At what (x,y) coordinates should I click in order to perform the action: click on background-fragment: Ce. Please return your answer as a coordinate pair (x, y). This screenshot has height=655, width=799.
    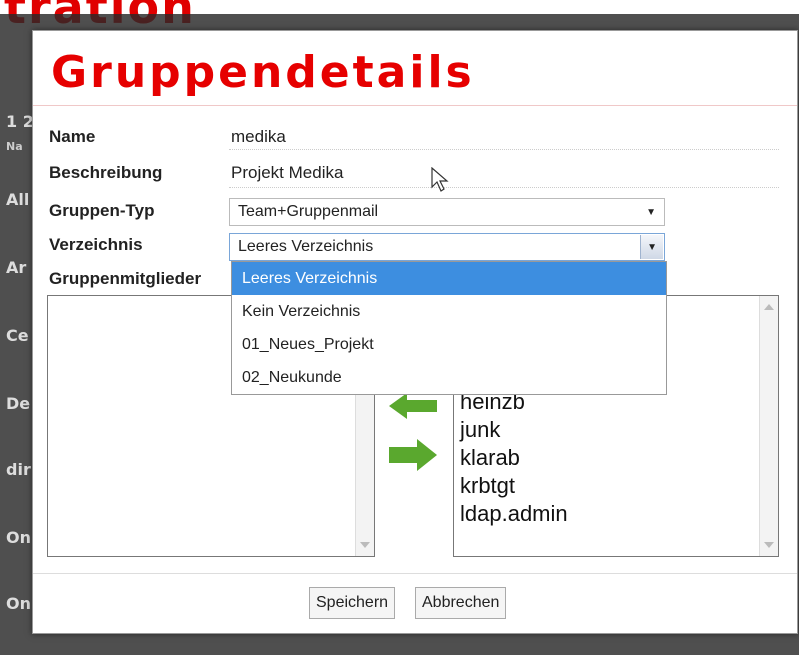
    Looking at the image, I should click on (17, 335).